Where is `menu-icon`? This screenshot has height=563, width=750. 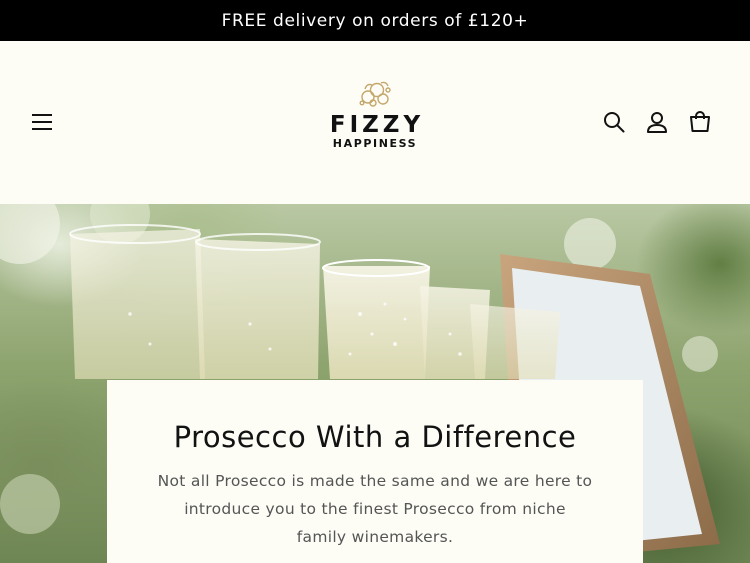 menu-icon is located at coordinates (42, 122).